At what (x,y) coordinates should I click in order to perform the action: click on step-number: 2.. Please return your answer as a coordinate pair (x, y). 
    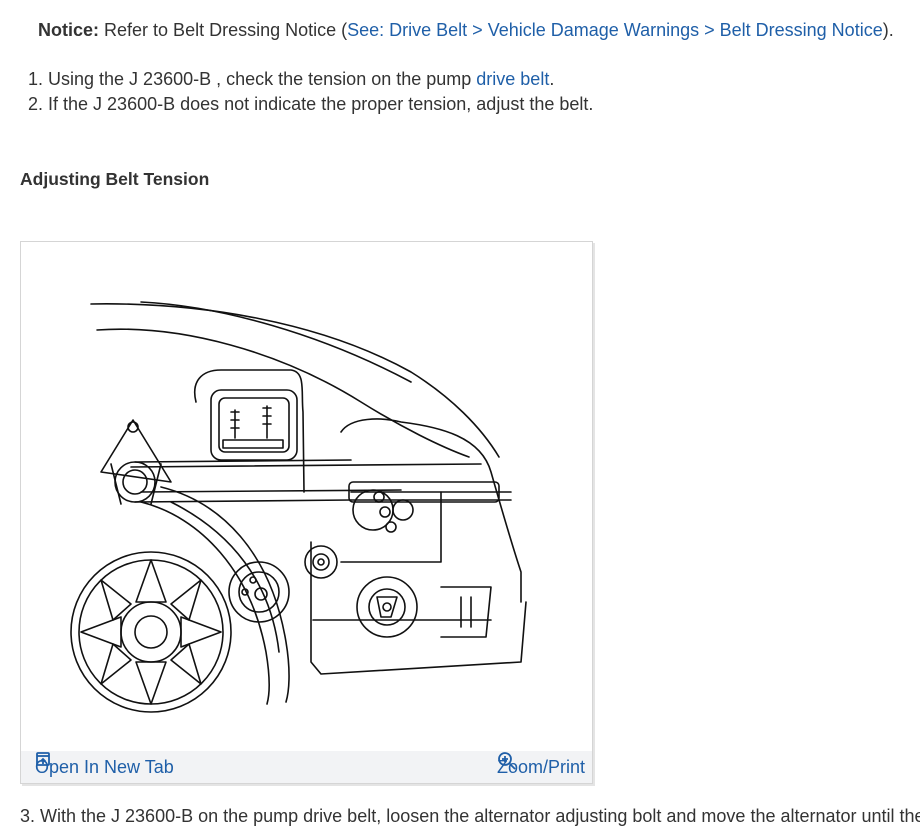
    Looking at the image, I should click on (35, 104).